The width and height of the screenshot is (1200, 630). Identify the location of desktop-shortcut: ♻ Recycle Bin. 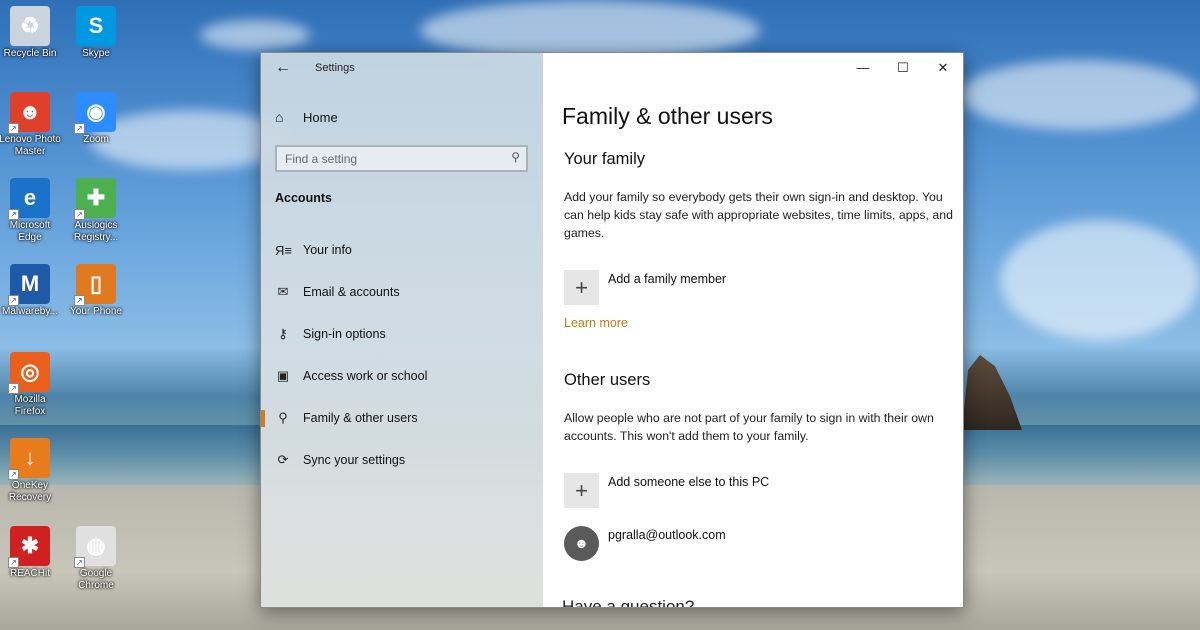
(31, 33).